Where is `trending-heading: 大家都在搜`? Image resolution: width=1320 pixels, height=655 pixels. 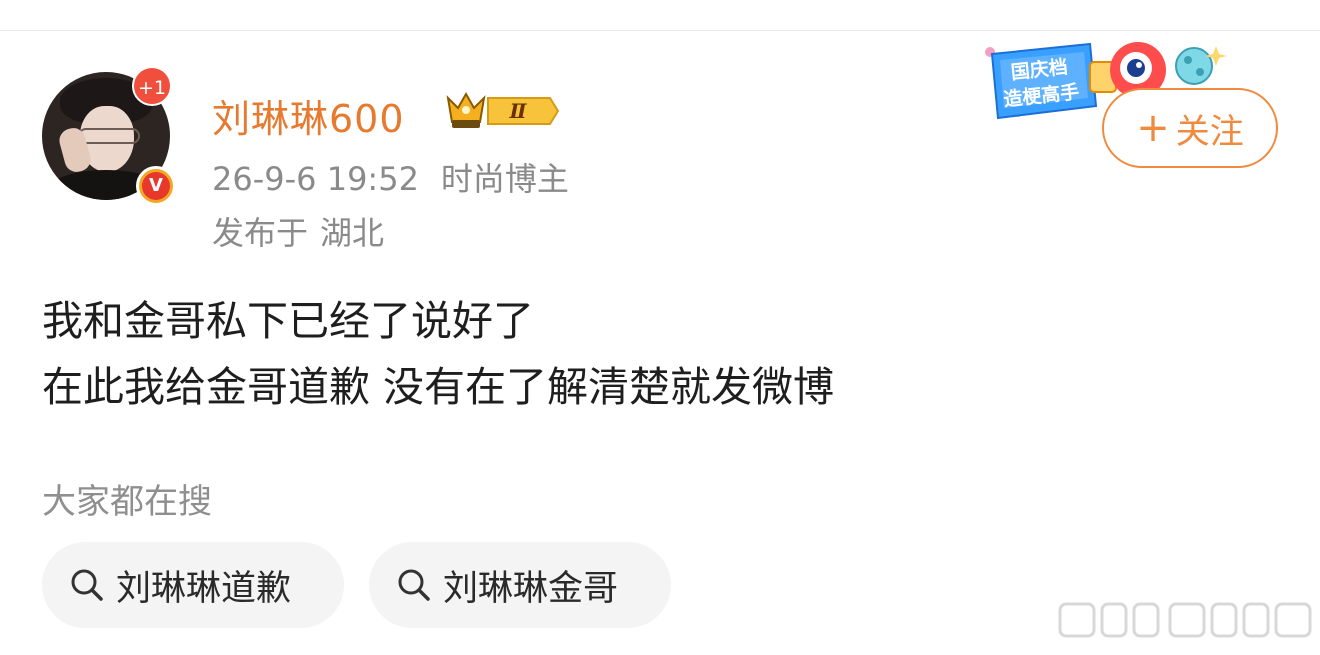 trending-heading: 大家都在搜 is located at coordinates (127, 502).